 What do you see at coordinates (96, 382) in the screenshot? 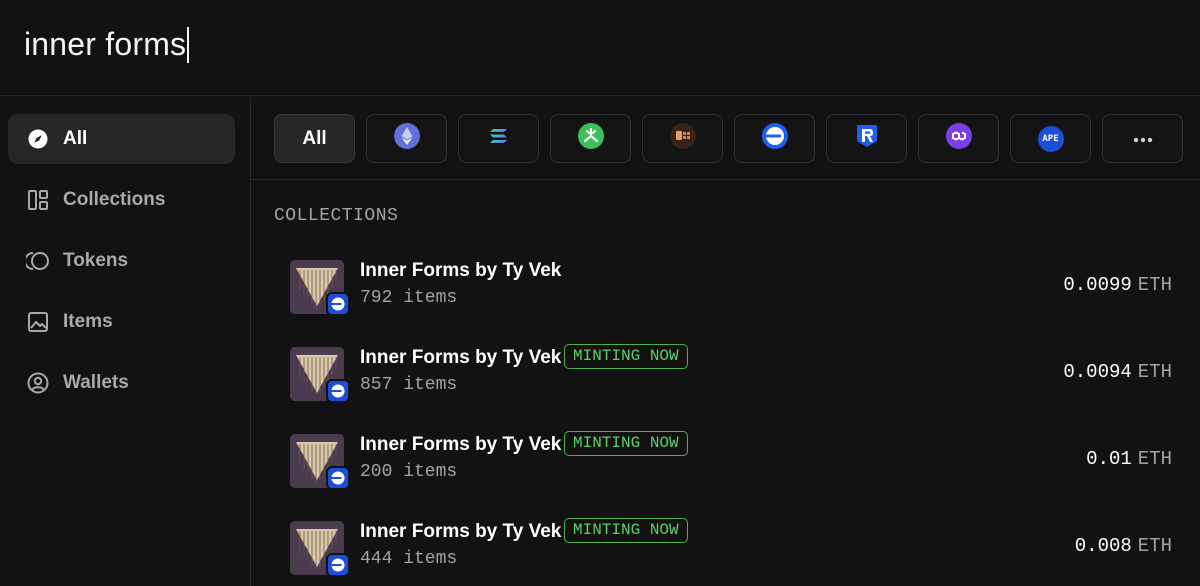
I see `sidebar-item-label: Wallets` at bounding box center [96, 382].